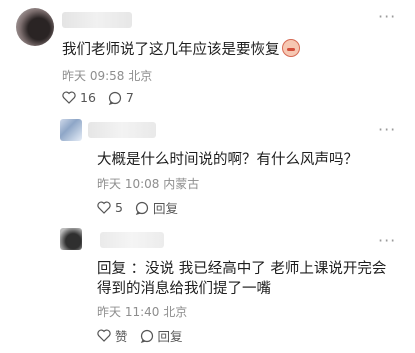  I want to click on comment-text-line2: 得到的消息给我们提了一嘴, so click(184, 289).